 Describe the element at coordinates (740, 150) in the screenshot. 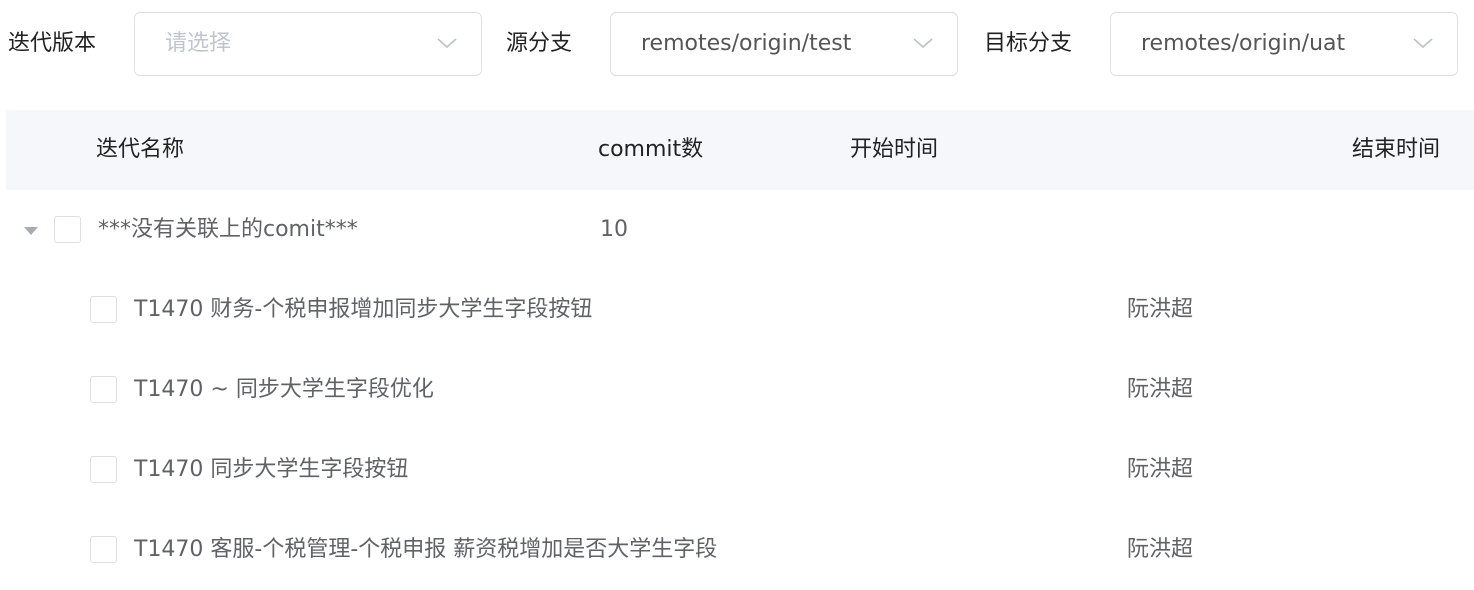

I see `table-header: 迭代名称 commit数 开始时间 结束时间` at that location.